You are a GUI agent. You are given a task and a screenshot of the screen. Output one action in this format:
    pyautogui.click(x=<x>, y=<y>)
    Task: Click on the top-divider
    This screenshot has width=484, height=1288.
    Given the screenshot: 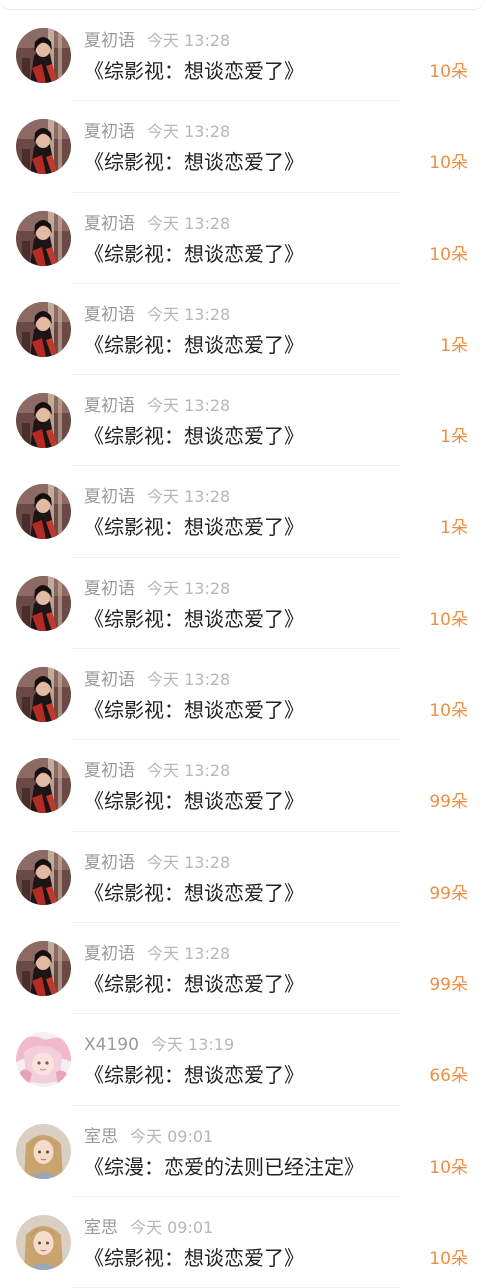 What is the action you would take?
    pyautogui.click(x=242, y=5)
    